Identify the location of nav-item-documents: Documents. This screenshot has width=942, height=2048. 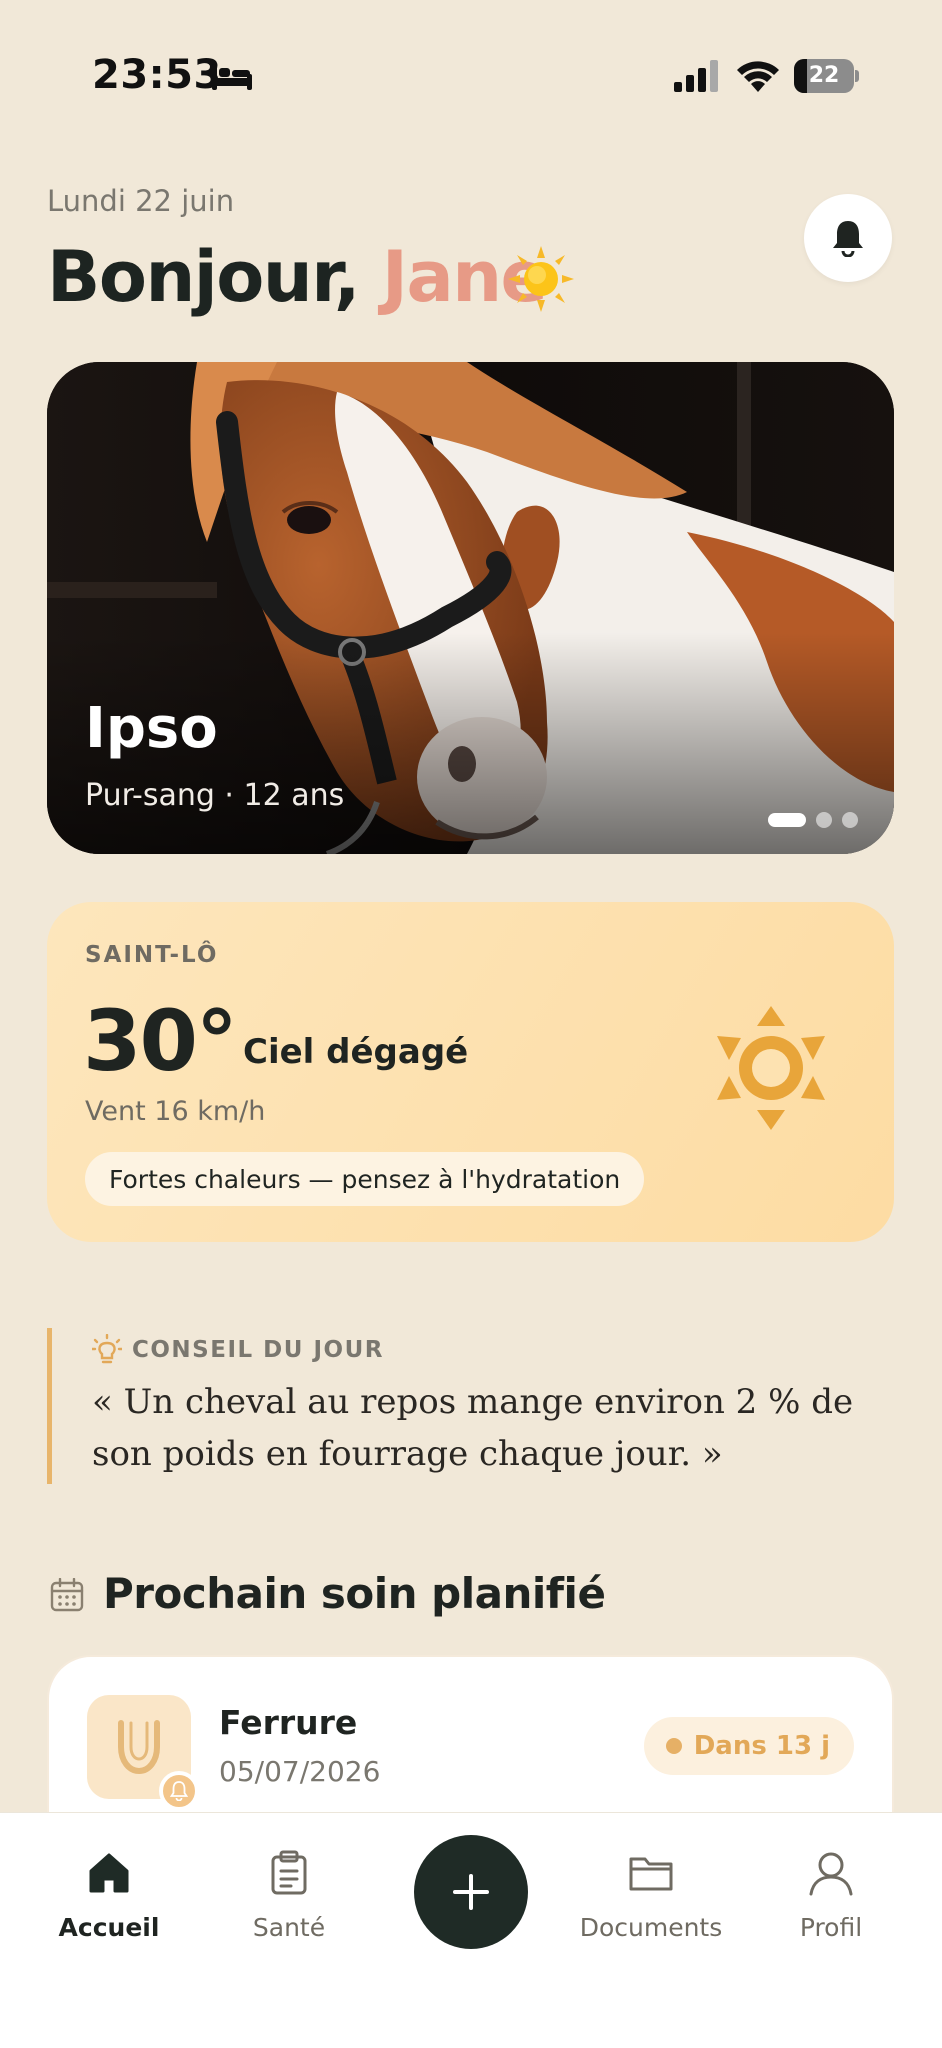
(651, 1895).